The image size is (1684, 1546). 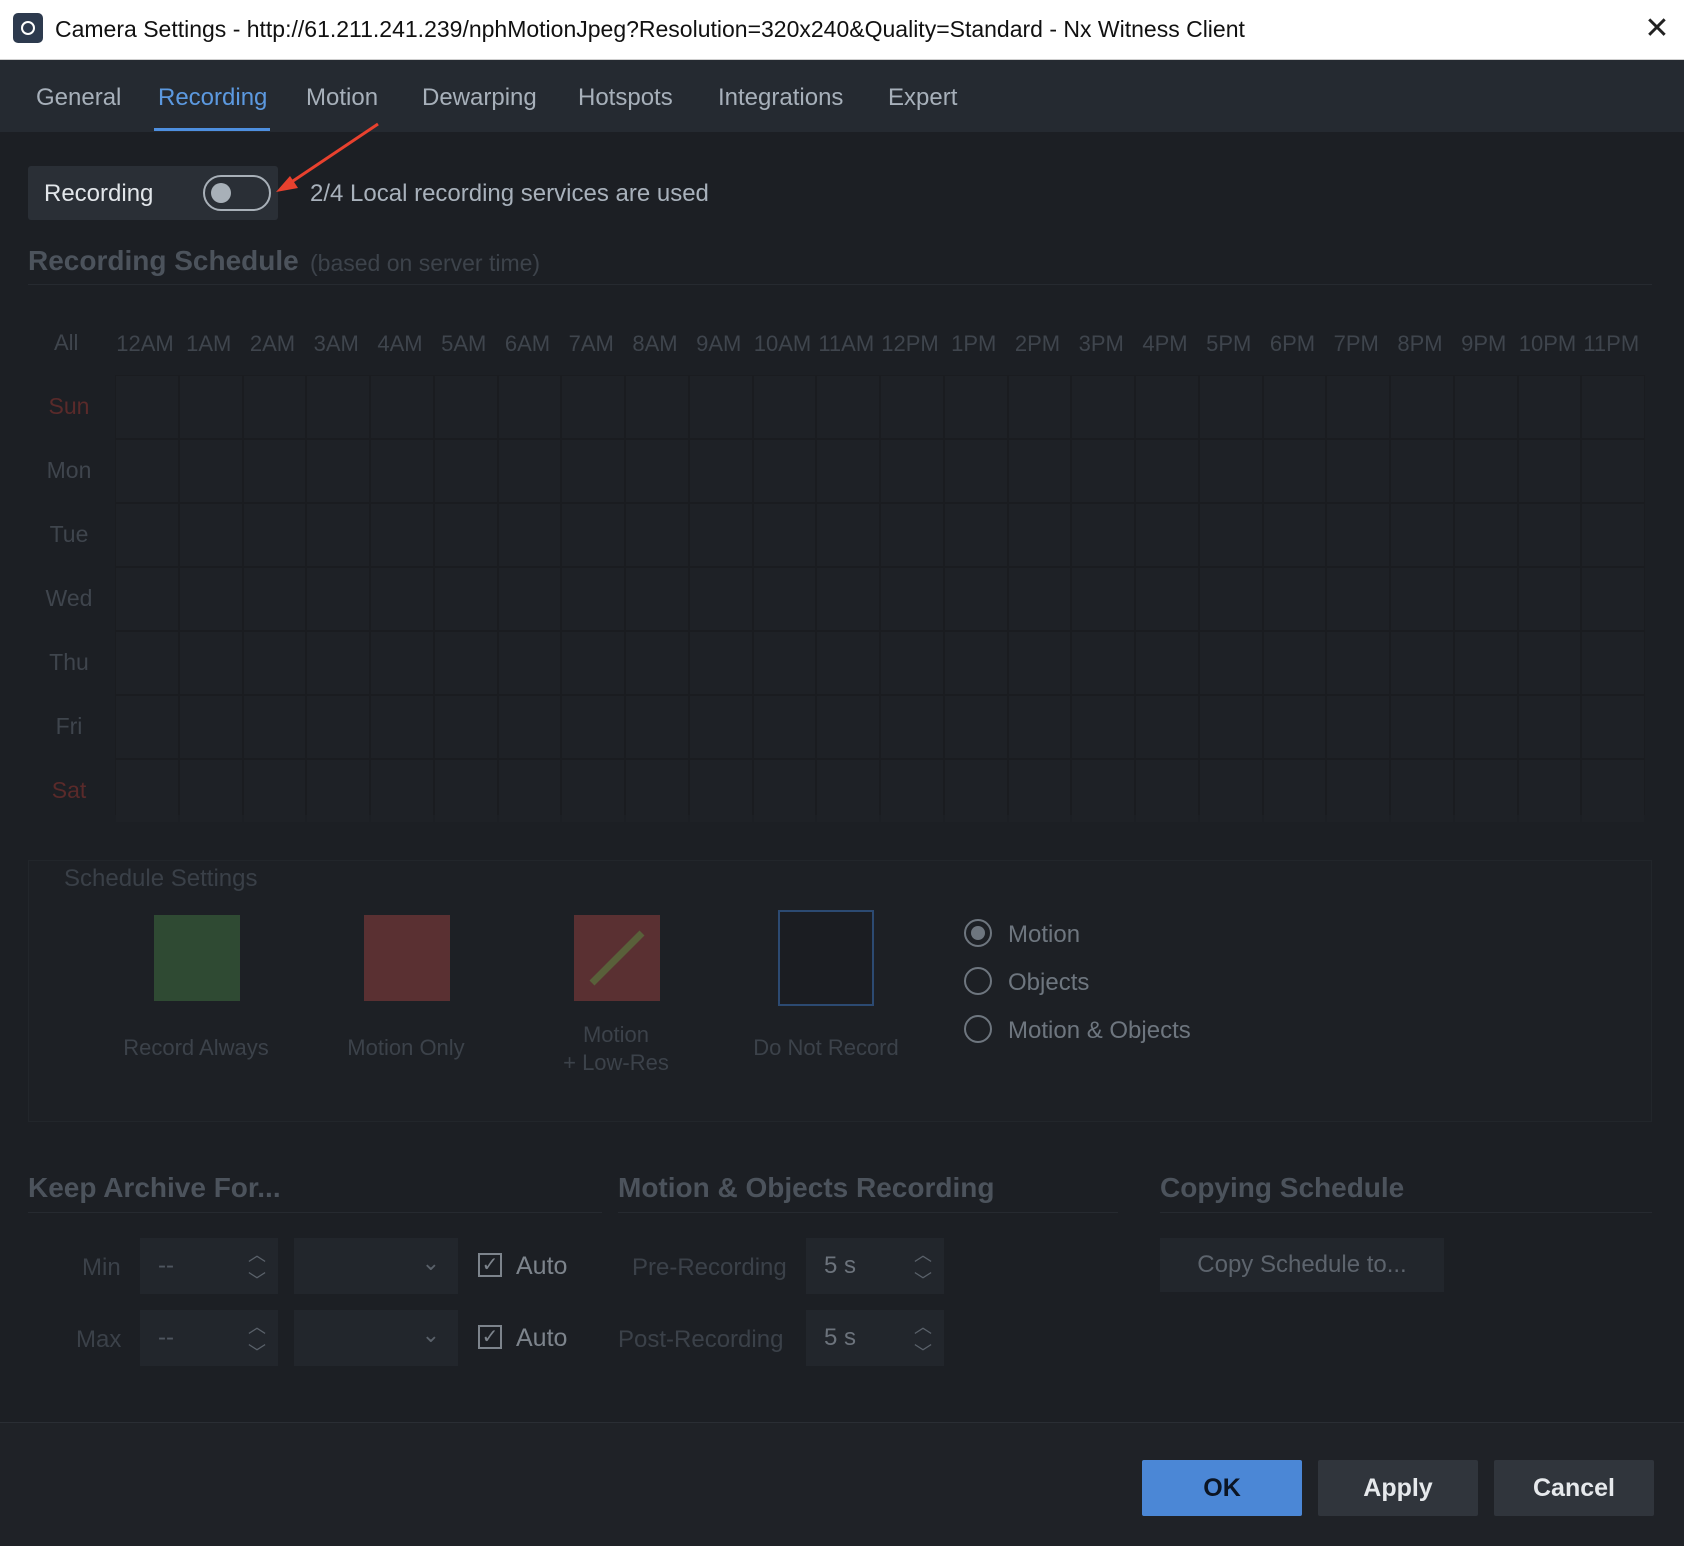 I want to click on hour-label: 4PM, so click(x=1165, y=344).